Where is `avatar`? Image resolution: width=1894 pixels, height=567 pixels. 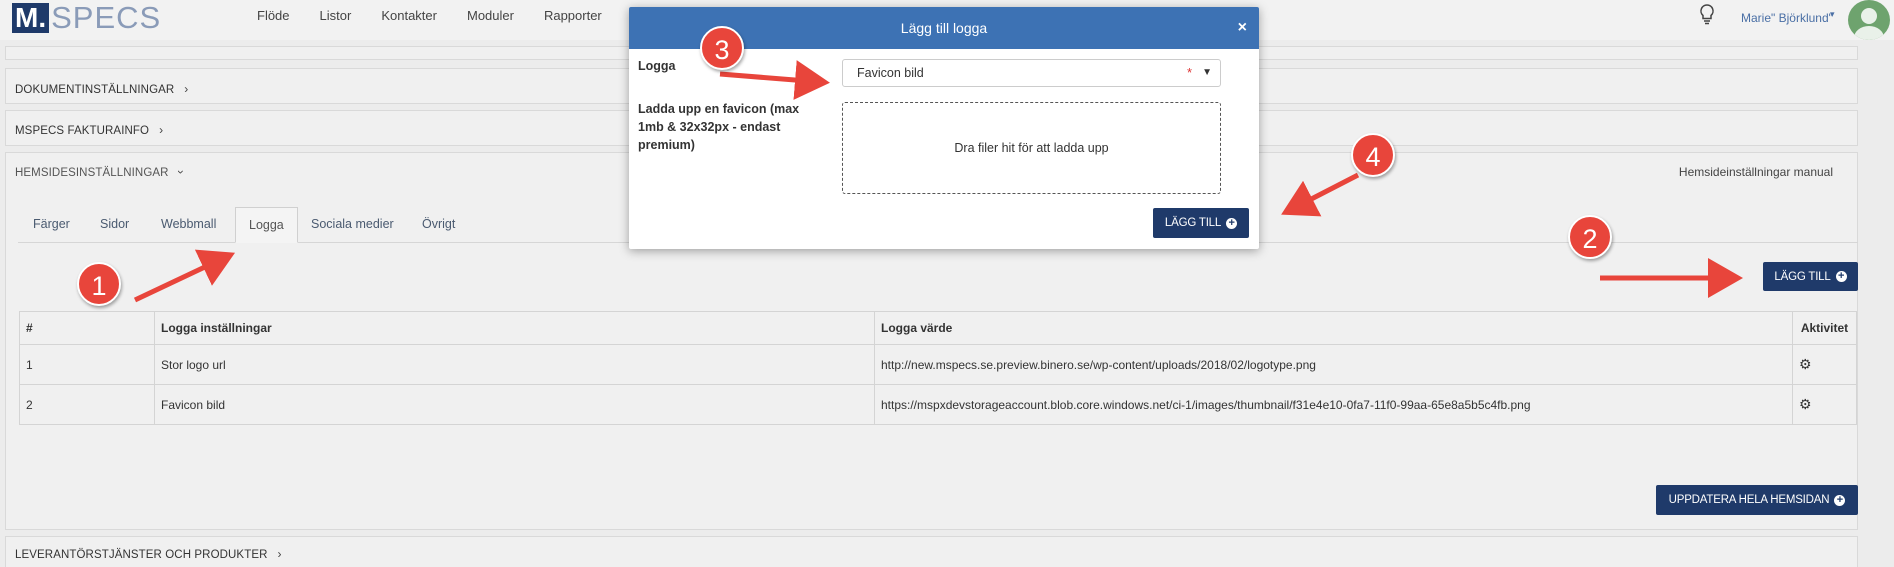 avatar is located at coordinates (1869, 20).